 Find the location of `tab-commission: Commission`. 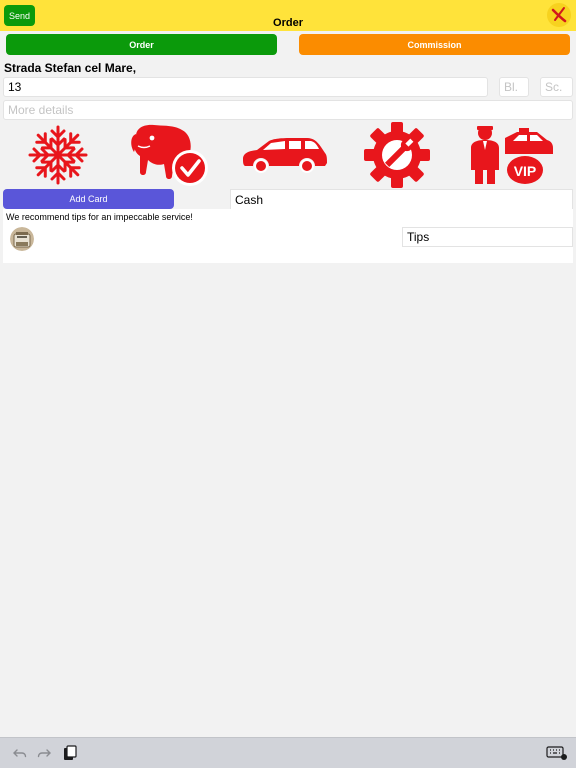

tab-commission: Commission is located at coordinates (434, 44).